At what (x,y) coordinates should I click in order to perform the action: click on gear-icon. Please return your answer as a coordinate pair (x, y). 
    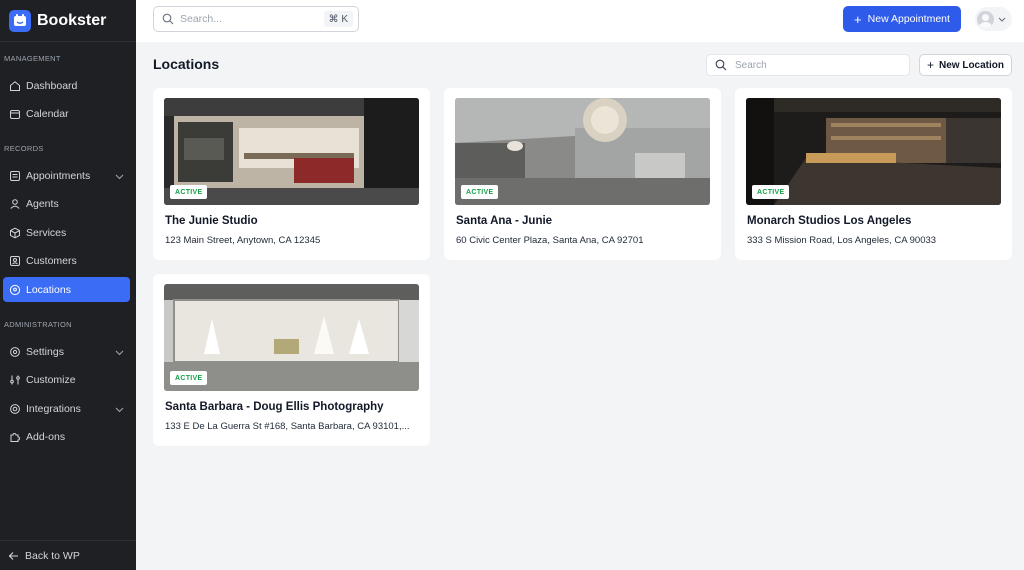
    Looking at the image, I should click on (15, 352).